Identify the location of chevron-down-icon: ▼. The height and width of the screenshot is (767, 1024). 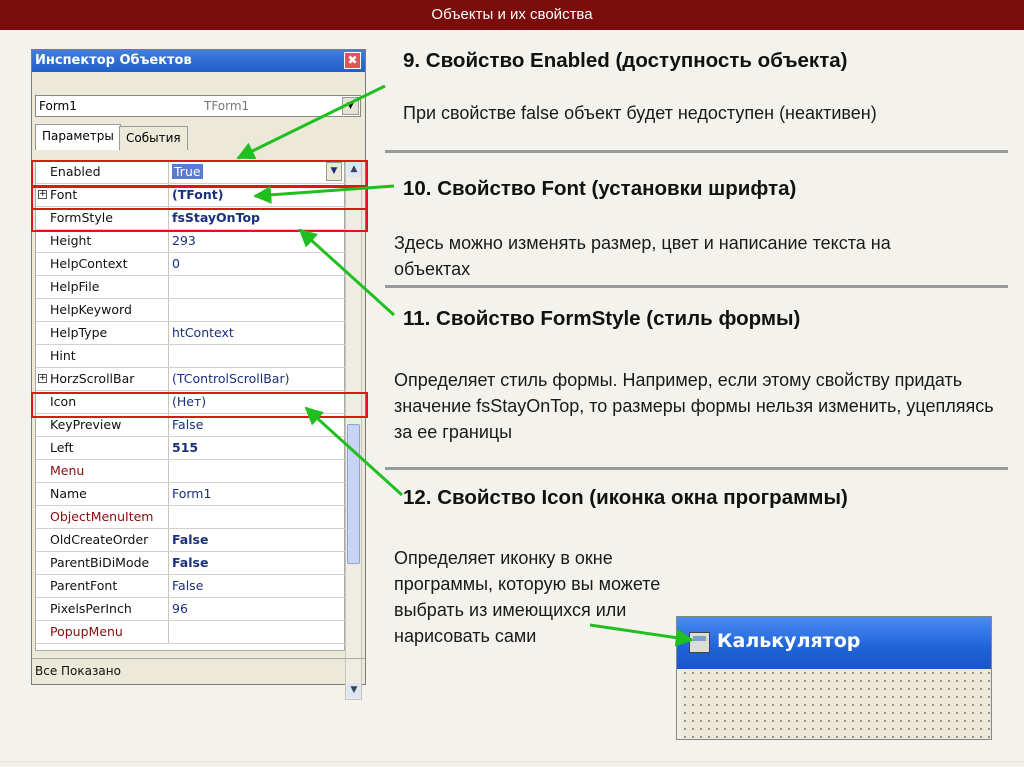
(350, 106).